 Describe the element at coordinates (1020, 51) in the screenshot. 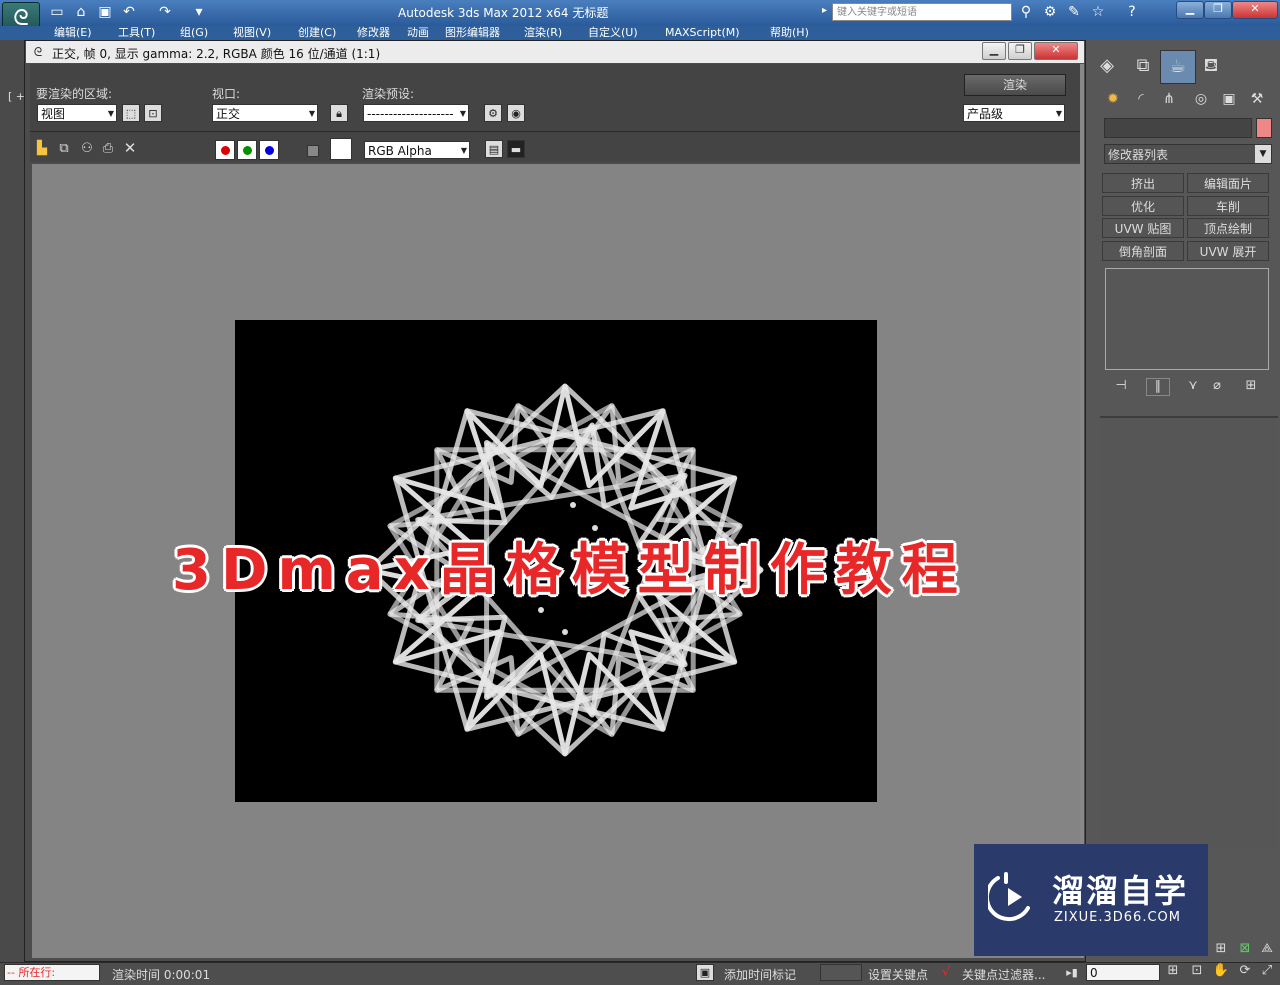

I see `rf-maximize-button: ❐` at that location.